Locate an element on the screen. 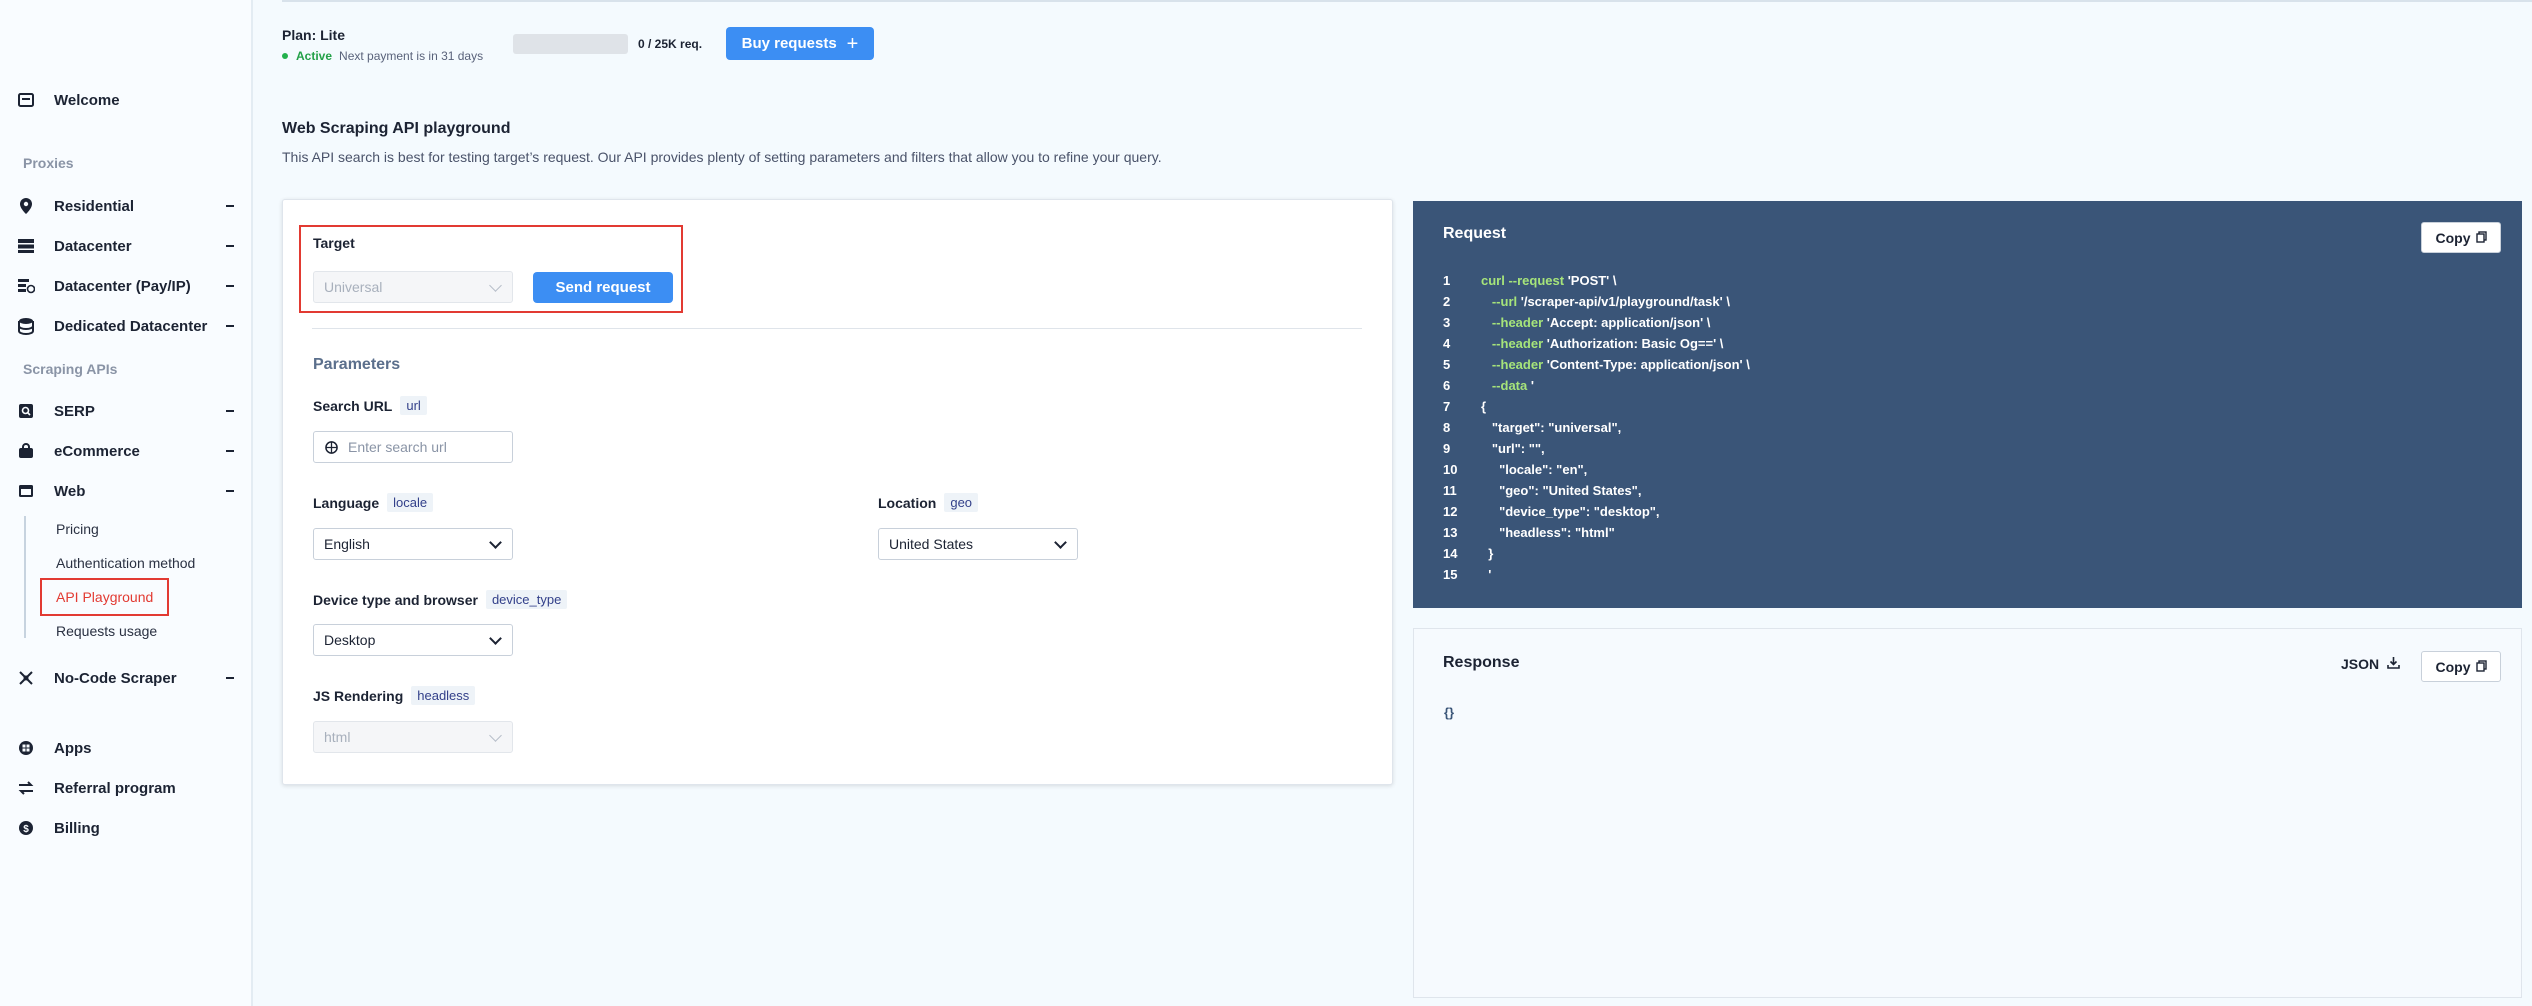  nav-no-code-scraper: No-Code Scraper is located at coordinates (126, 678).